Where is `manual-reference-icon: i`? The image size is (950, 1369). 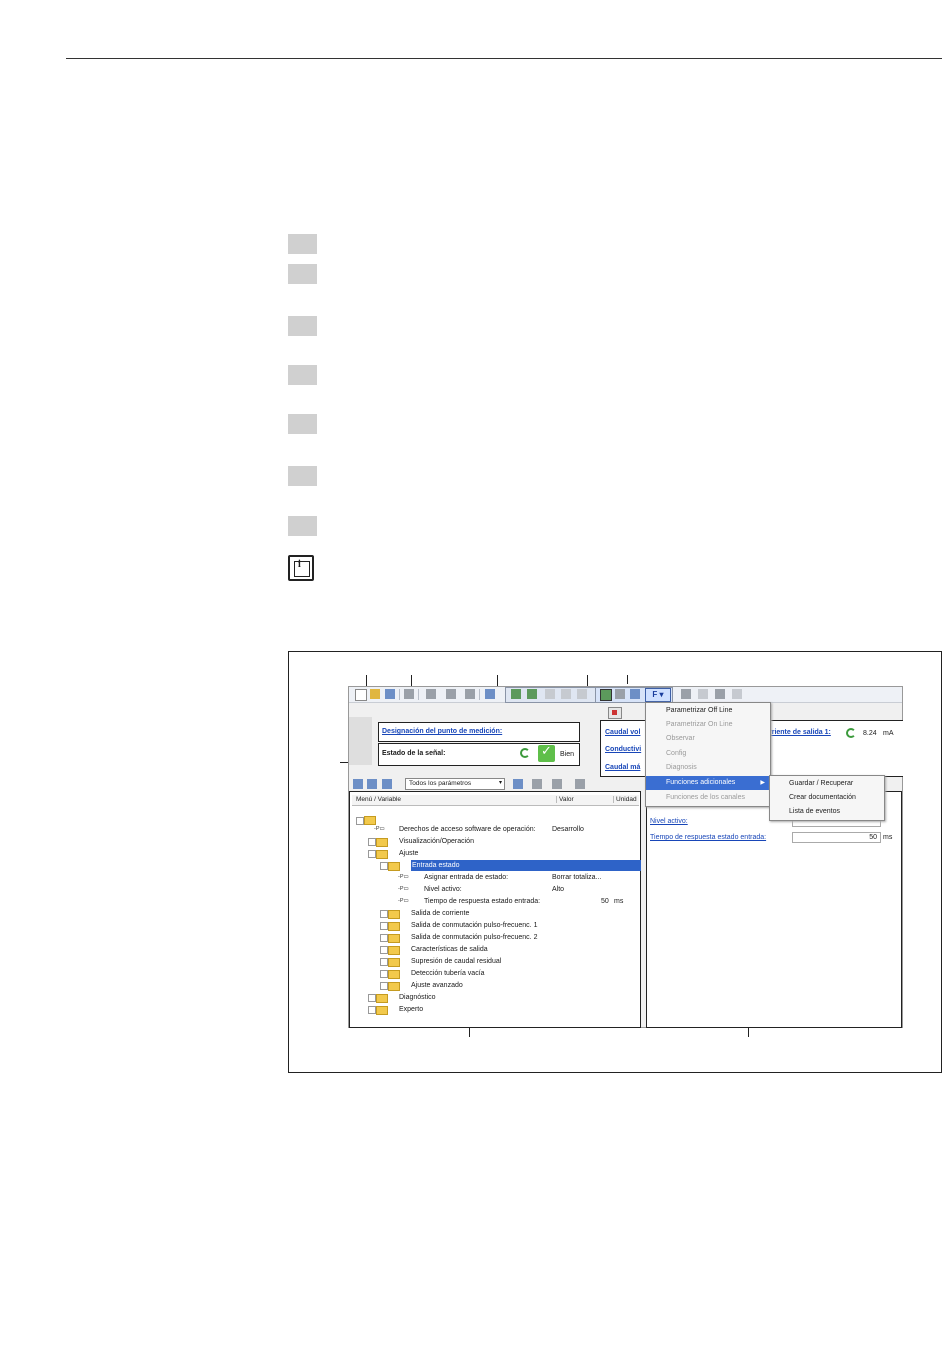
manual-reference-icon: i is located at coordinates (301, 568).